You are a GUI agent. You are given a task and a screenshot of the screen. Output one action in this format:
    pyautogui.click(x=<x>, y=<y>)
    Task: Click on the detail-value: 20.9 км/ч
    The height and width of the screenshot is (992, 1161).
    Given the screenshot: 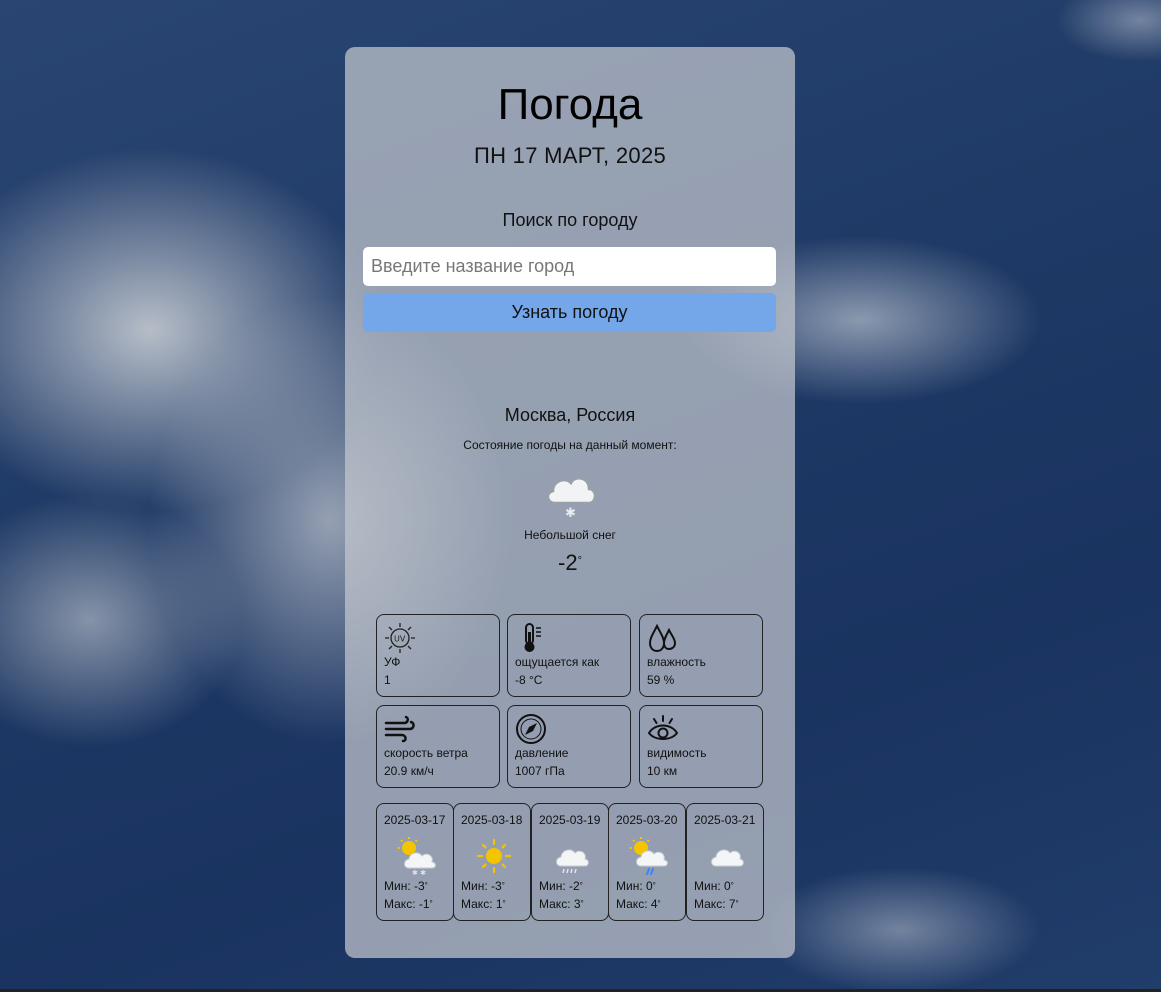 What is the action you would take?
    pyautogui.click(x=409, y=771)
    